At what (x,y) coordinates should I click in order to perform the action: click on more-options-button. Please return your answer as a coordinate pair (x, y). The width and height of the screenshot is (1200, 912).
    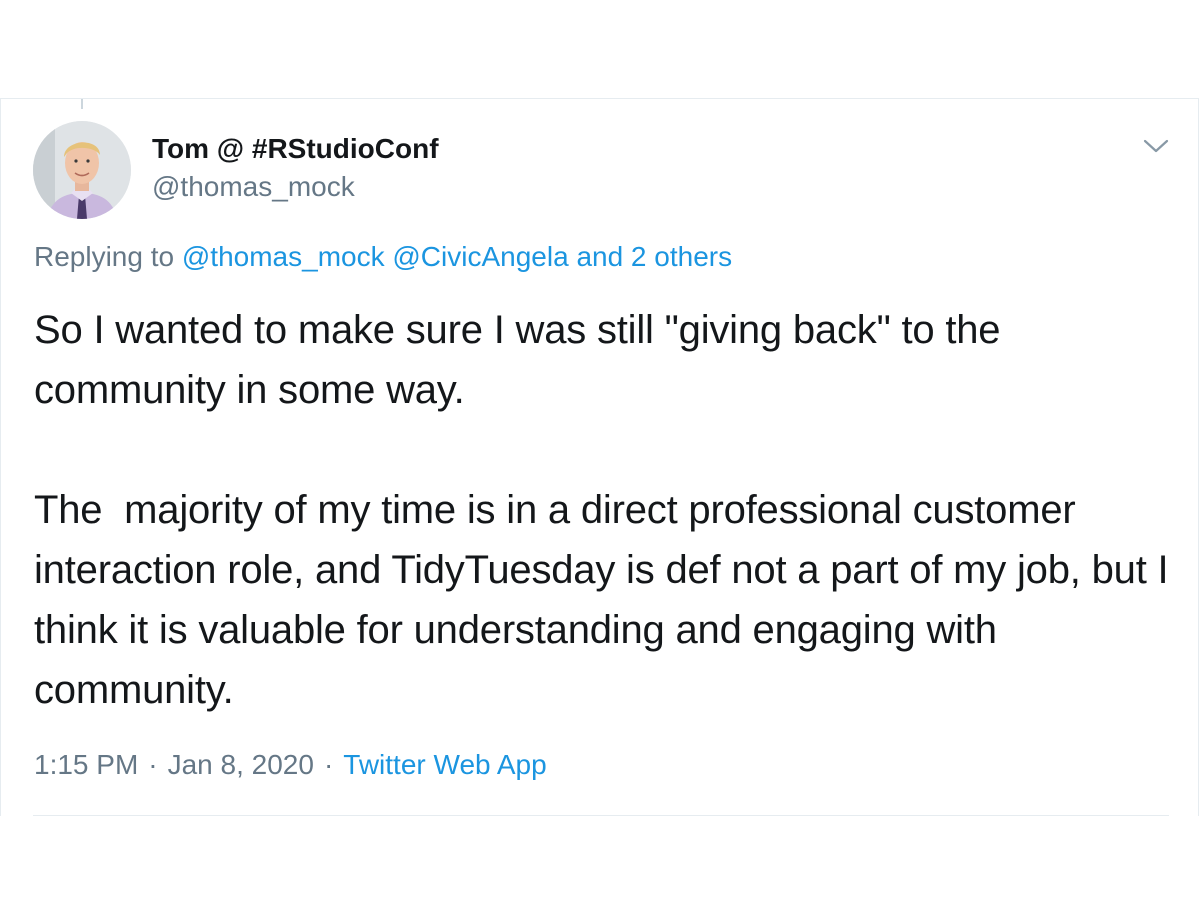
    Looking at the image, I should click on (1156, 147).